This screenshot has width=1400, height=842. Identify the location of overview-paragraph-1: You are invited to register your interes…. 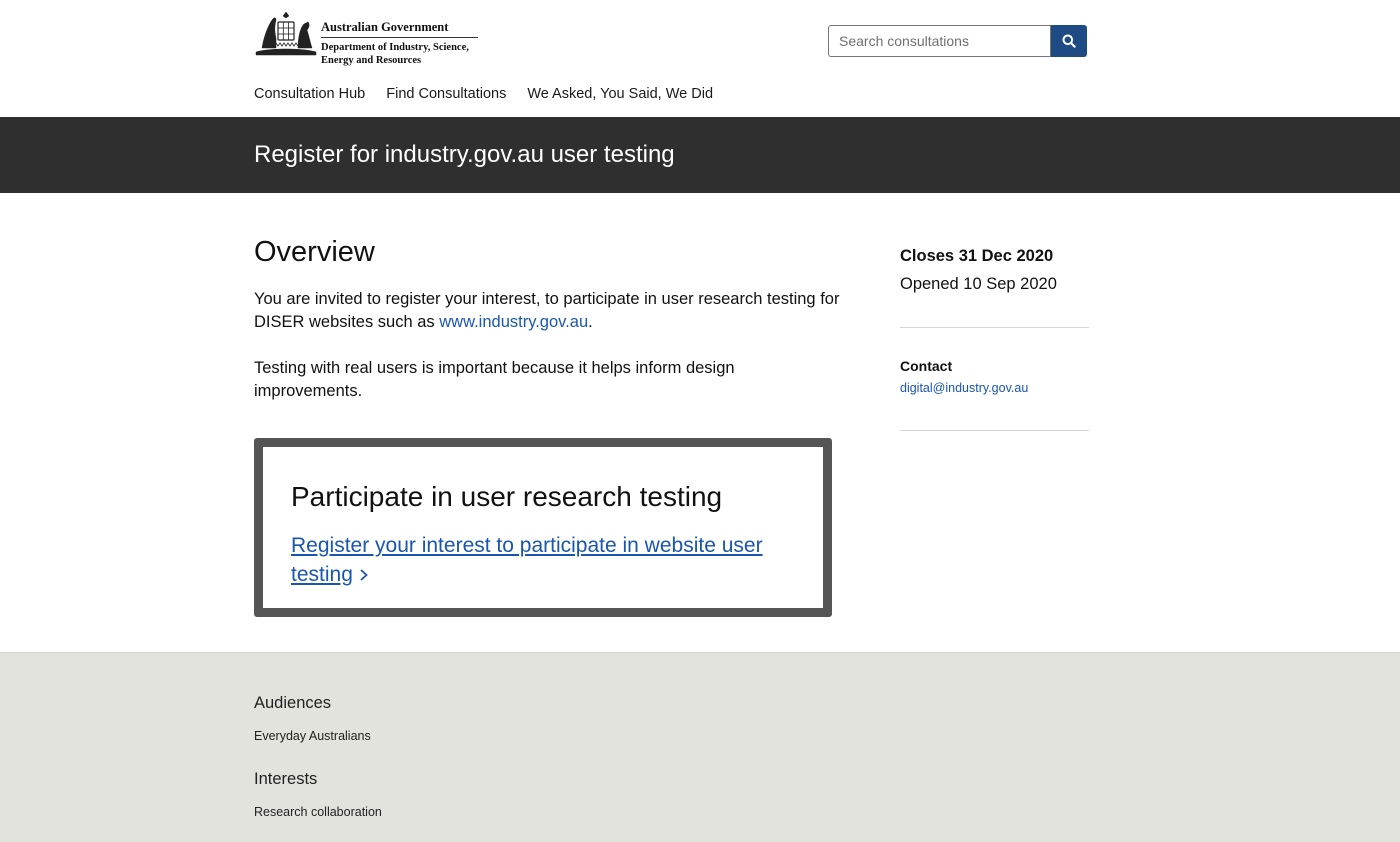
(549, 311).